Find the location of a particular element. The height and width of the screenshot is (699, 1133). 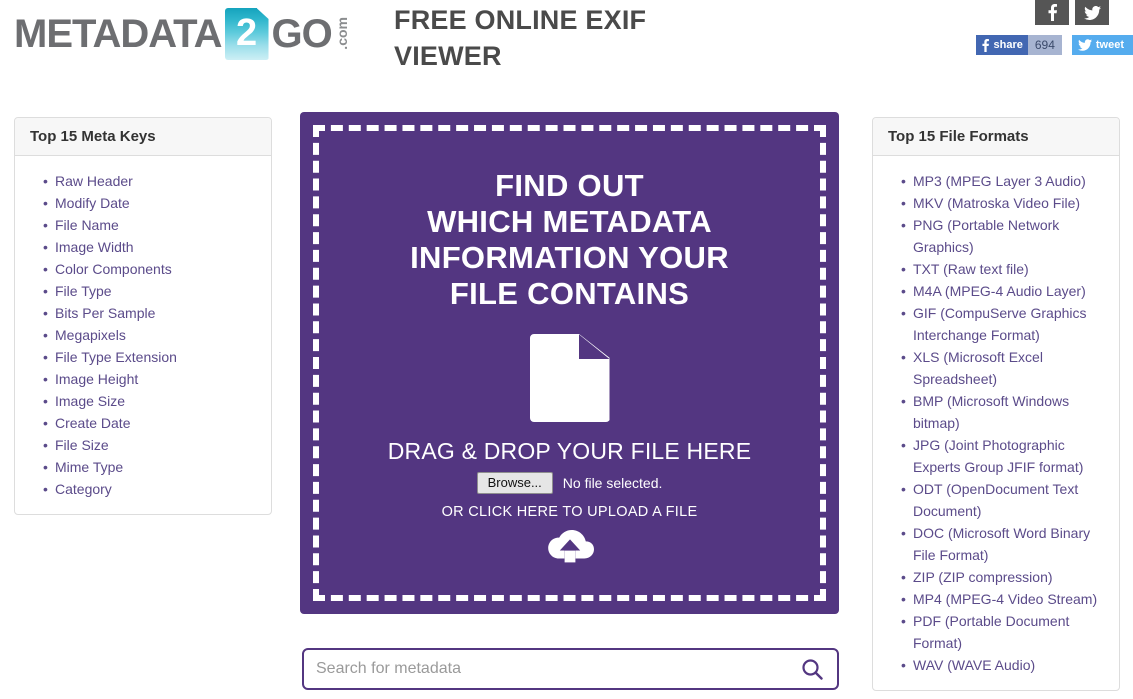

facebook-share-label: share is located at coordinates (1008, 45).